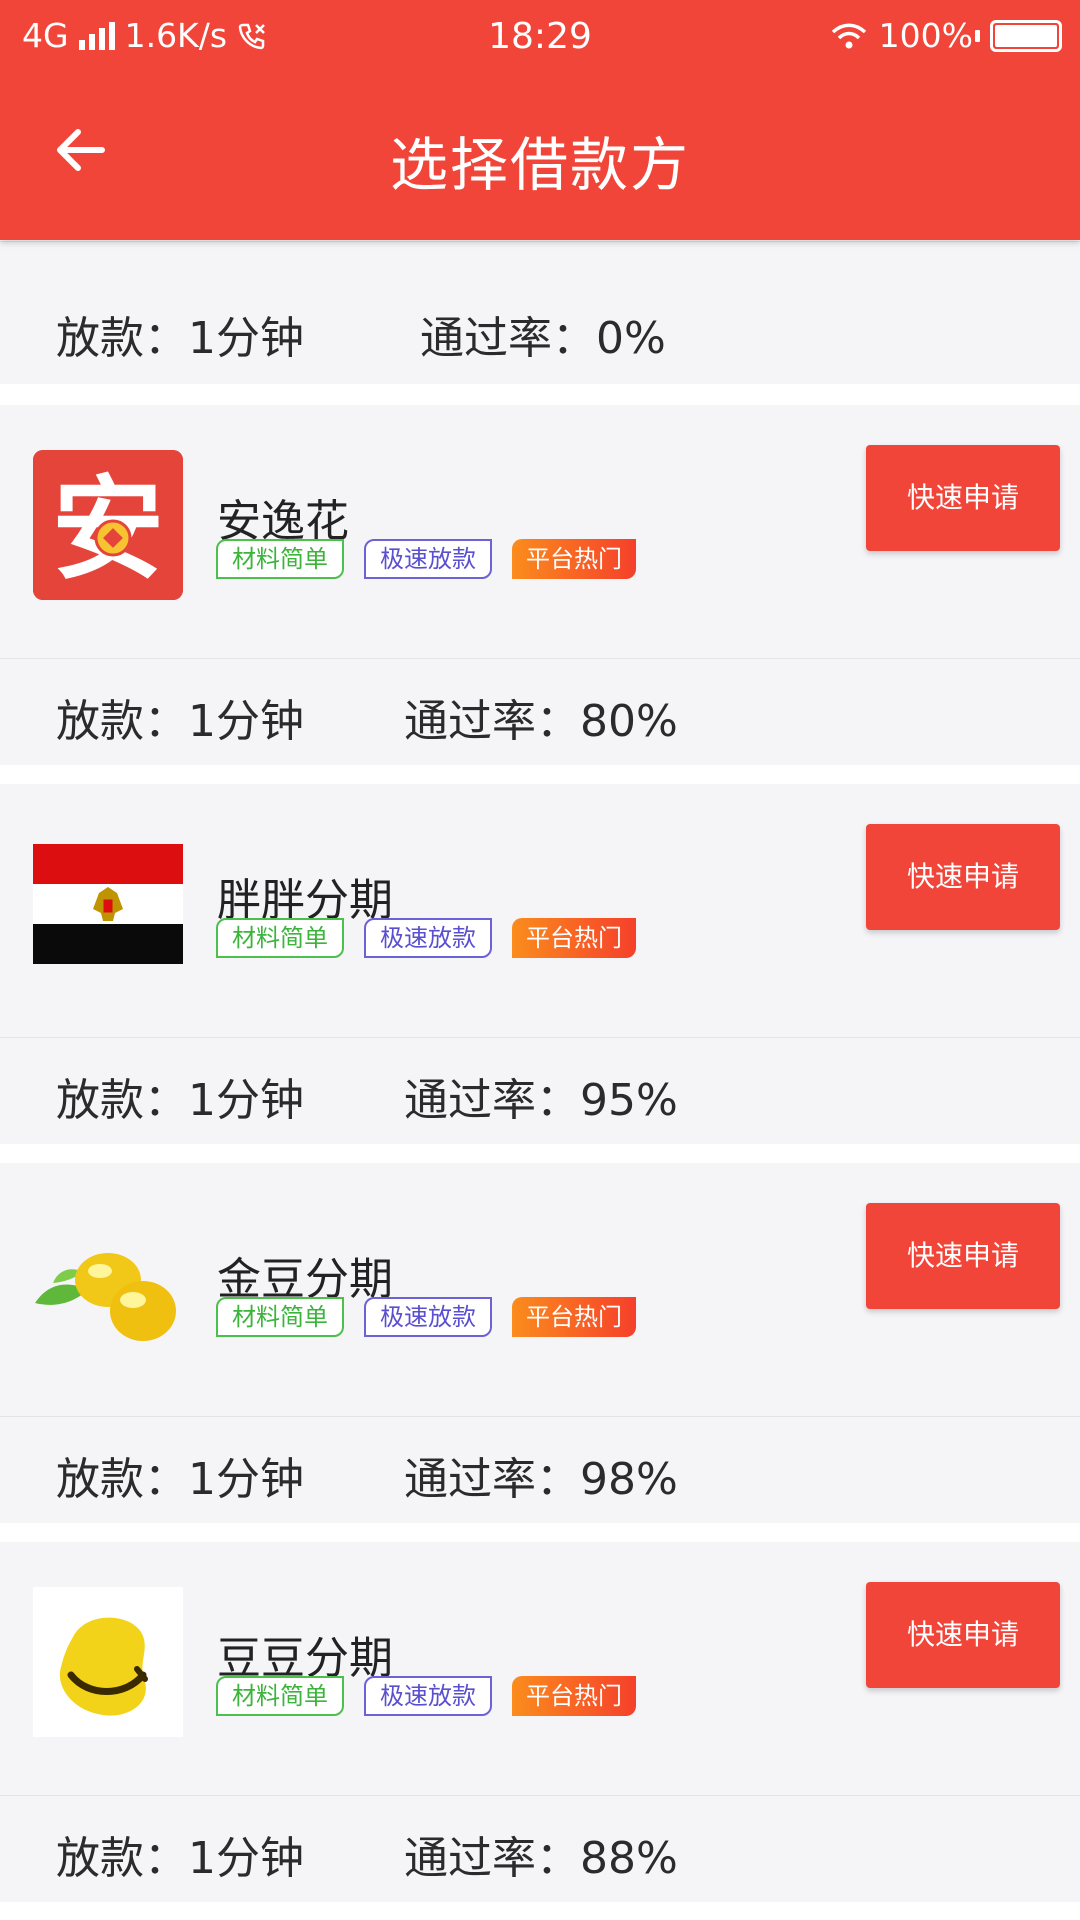 The width and height of the screenshot is (1080, 1920). I want to click on product-card: 金豆分期 材料简单 极速放款 平台热门 快速申请, so click(540, 1289).